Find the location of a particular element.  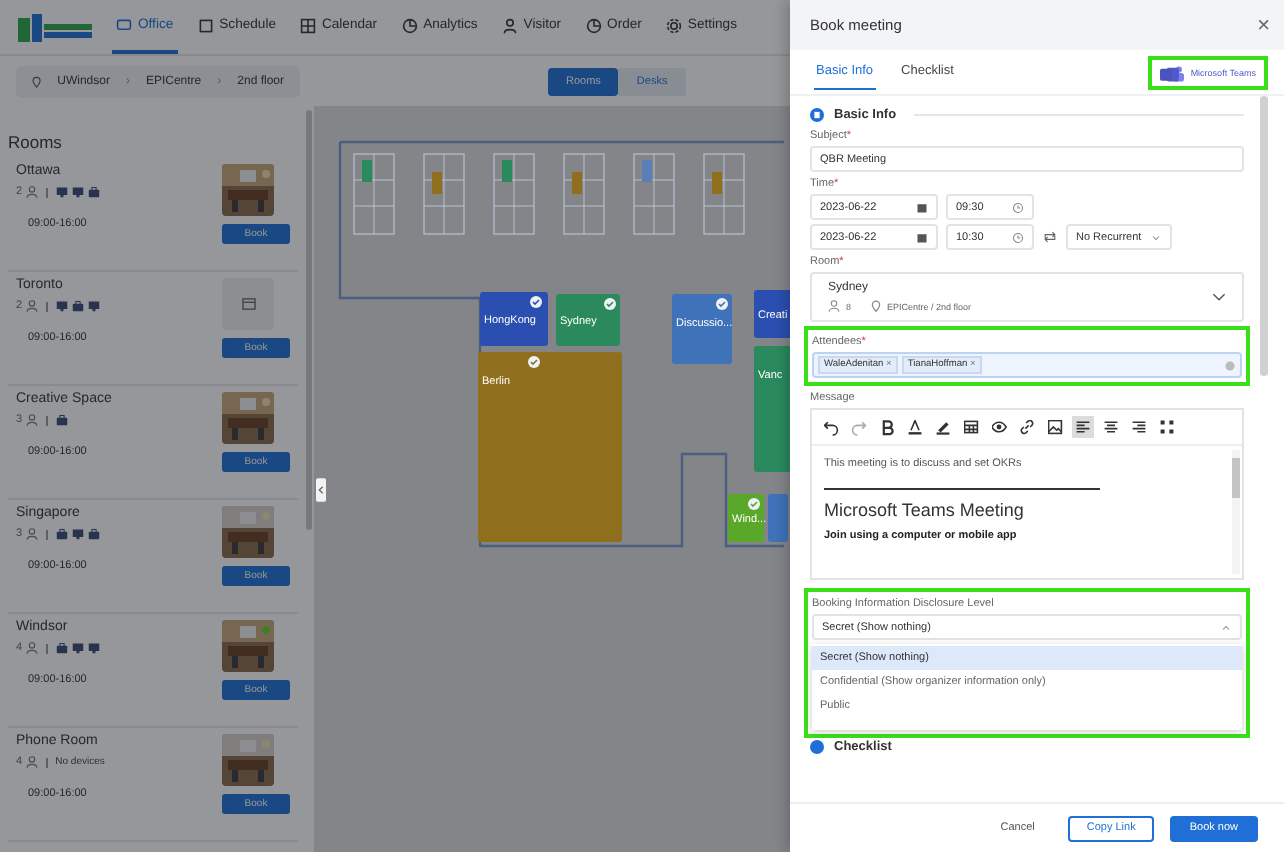

color-tool-icon is located at coordinates (915, 427).